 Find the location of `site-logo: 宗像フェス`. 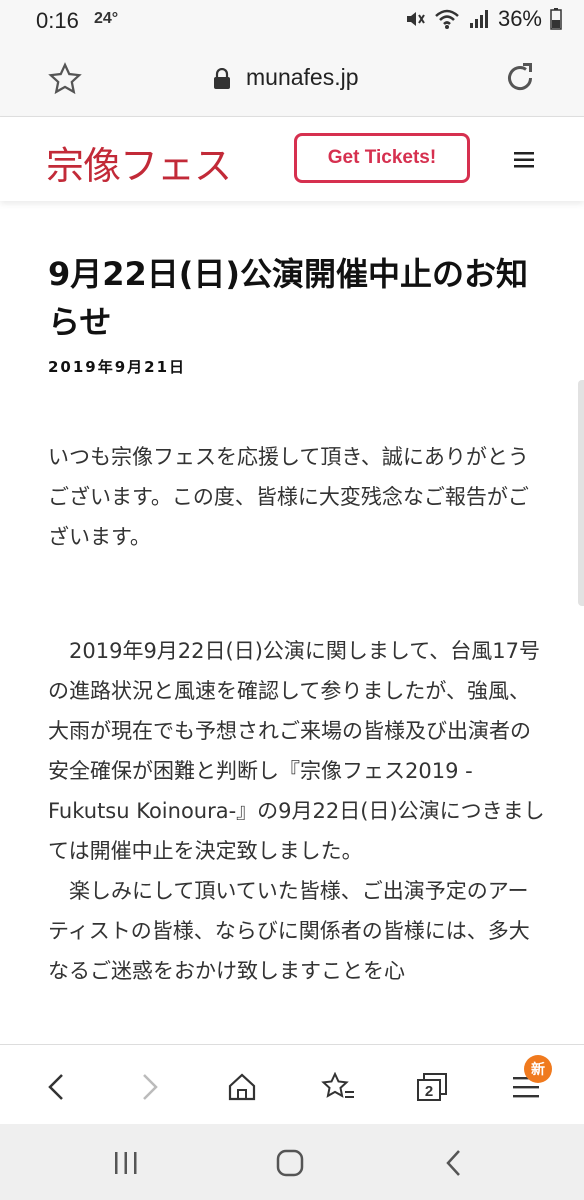

site-logo: 宗像フェス is located at coordinates (139, 162).